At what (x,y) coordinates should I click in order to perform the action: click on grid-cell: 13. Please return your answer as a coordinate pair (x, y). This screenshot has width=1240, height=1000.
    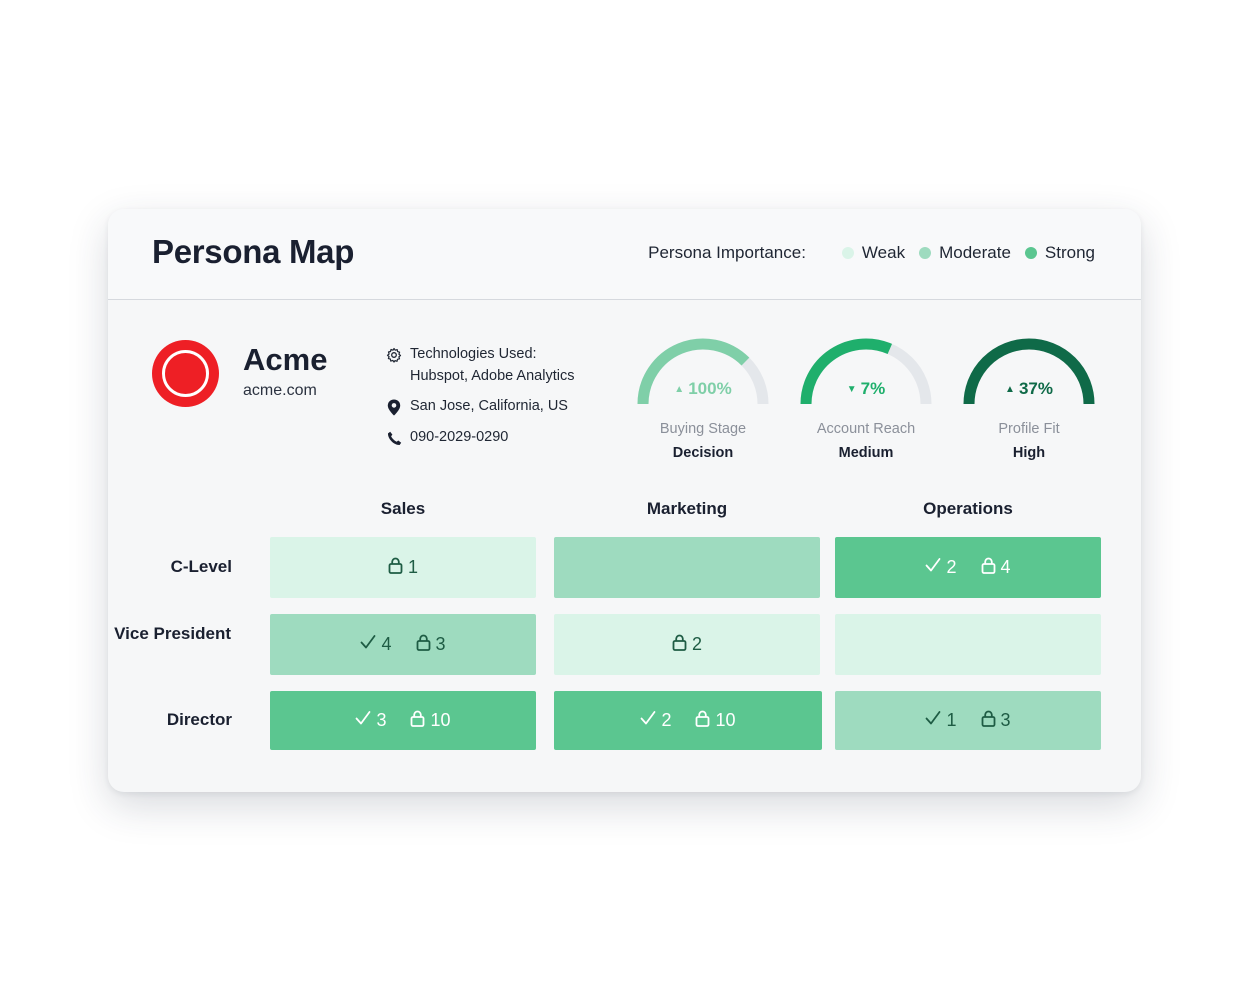
    Looking at the image, I should click on (968, 720).